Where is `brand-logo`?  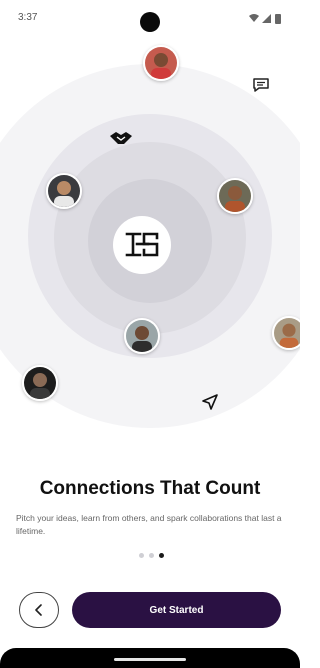 brand-logo is located at coordinates (142, 245).